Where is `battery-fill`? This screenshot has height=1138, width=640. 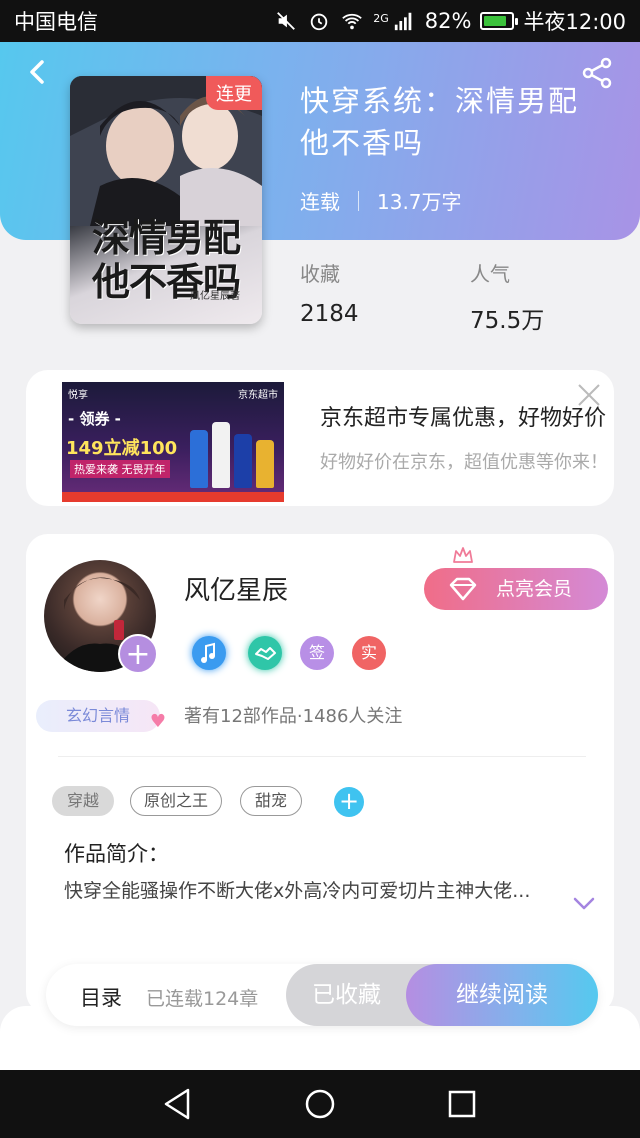
battery-fill is located at coordinates (495, 21).